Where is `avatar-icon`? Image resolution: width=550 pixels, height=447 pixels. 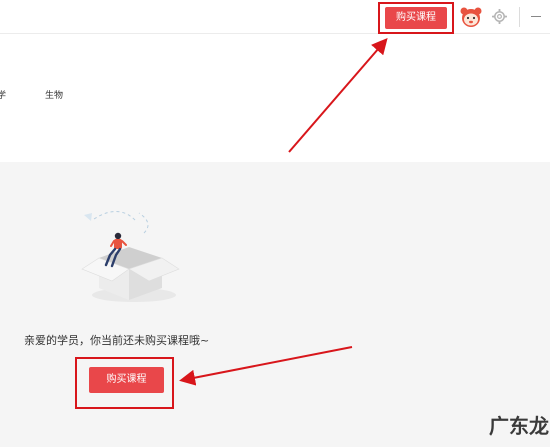 avatar-icon is located at coordinates (471, 17).